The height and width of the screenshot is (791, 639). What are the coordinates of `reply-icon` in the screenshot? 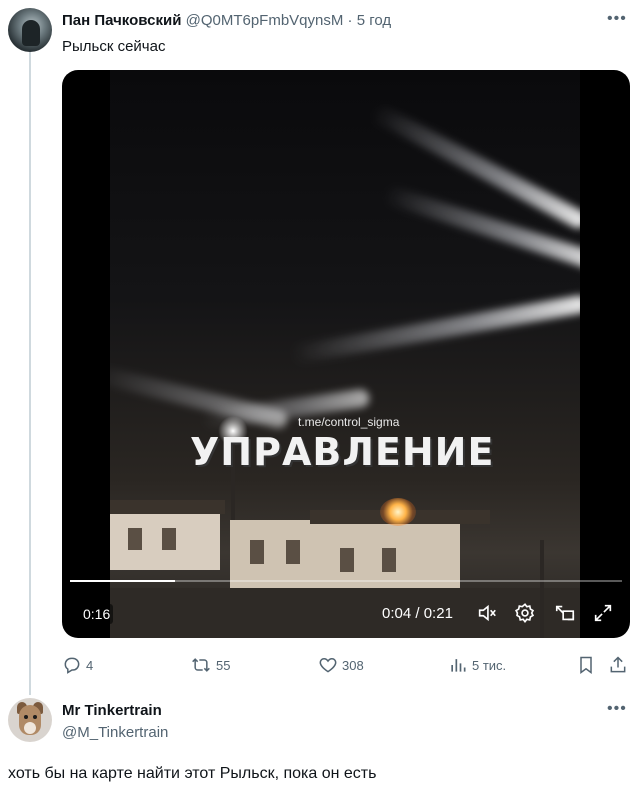 It's located at (72, 665).